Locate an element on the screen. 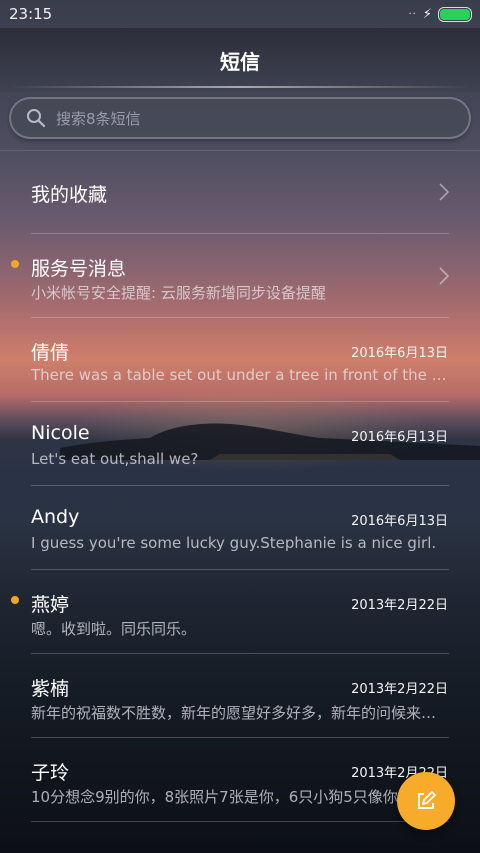  battery-icon is located at coordinates (455, 14).